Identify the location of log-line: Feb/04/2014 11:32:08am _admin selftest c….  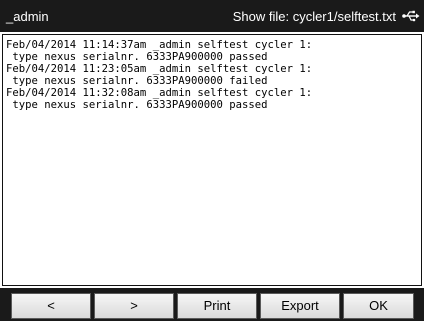
(159, 93).